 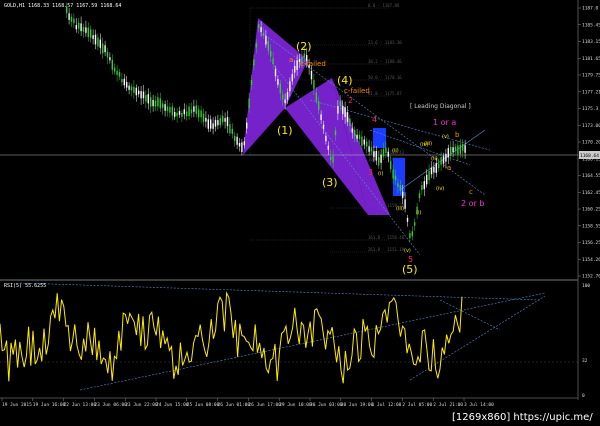 I want to click on fib-level-label: 50.0 - 1178.16, so click(x=385, y=77).